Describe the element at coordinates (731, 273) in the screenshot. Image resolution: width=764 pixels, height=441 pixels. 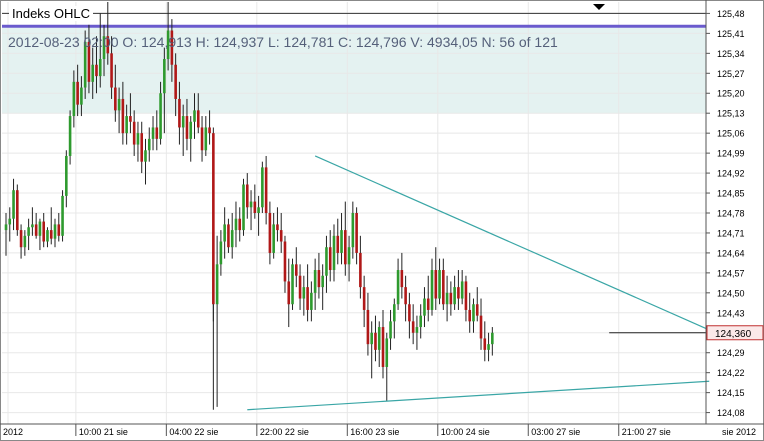
I see `y-tick-label: 124,57` at that location.